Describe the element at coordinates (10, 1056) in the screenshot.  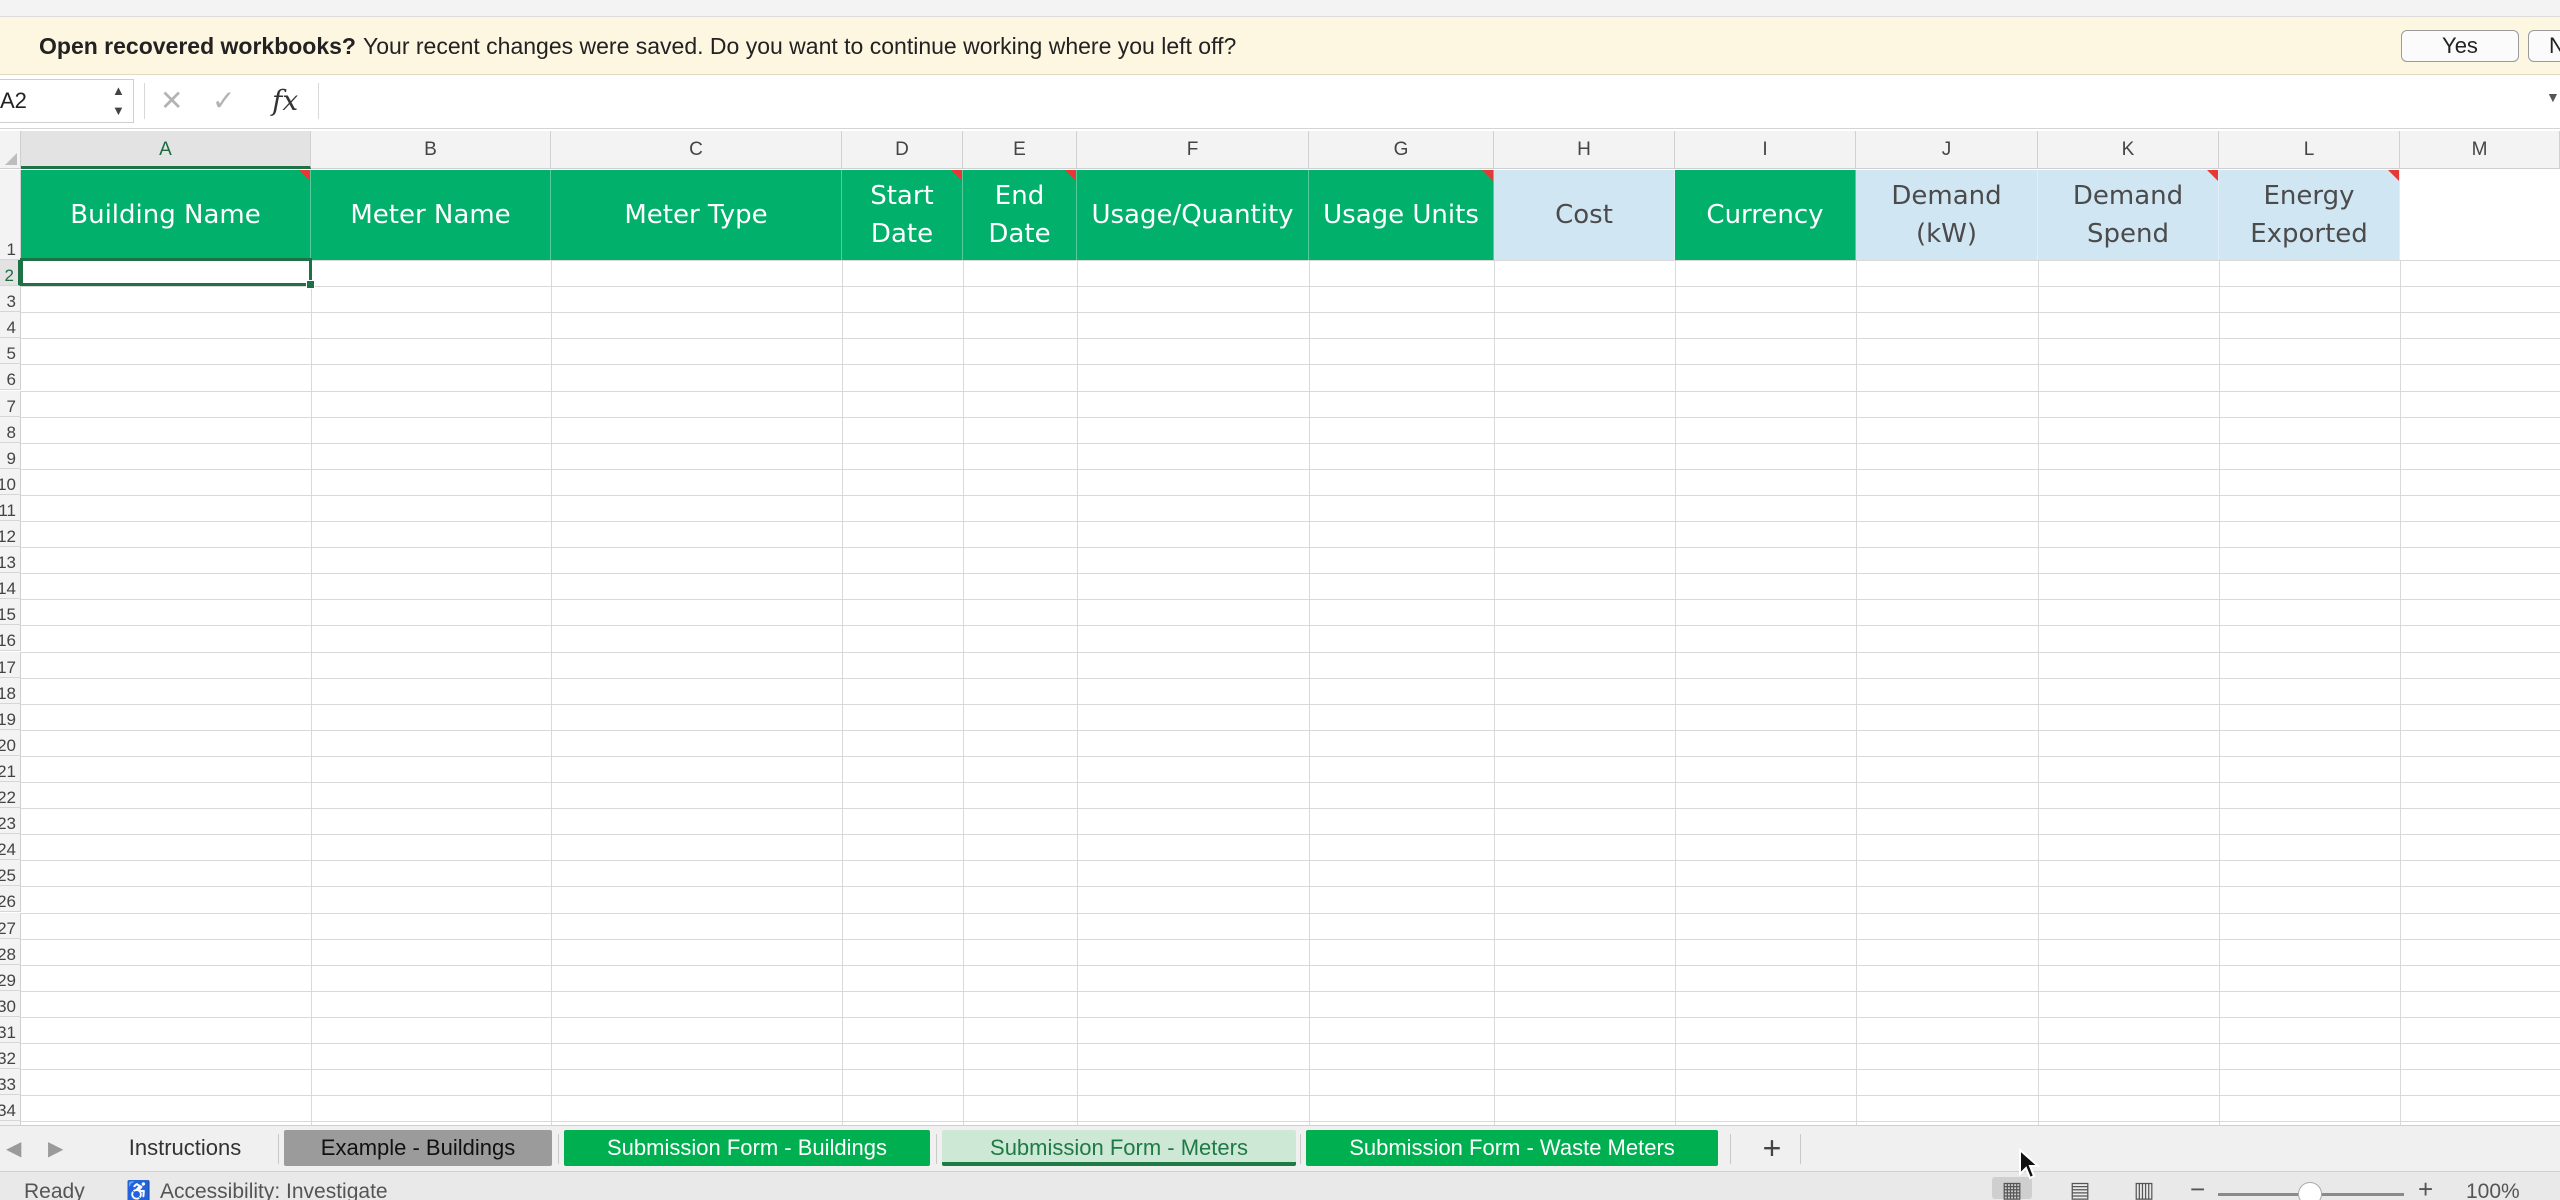
I see `row-header-32: 32` at that location.